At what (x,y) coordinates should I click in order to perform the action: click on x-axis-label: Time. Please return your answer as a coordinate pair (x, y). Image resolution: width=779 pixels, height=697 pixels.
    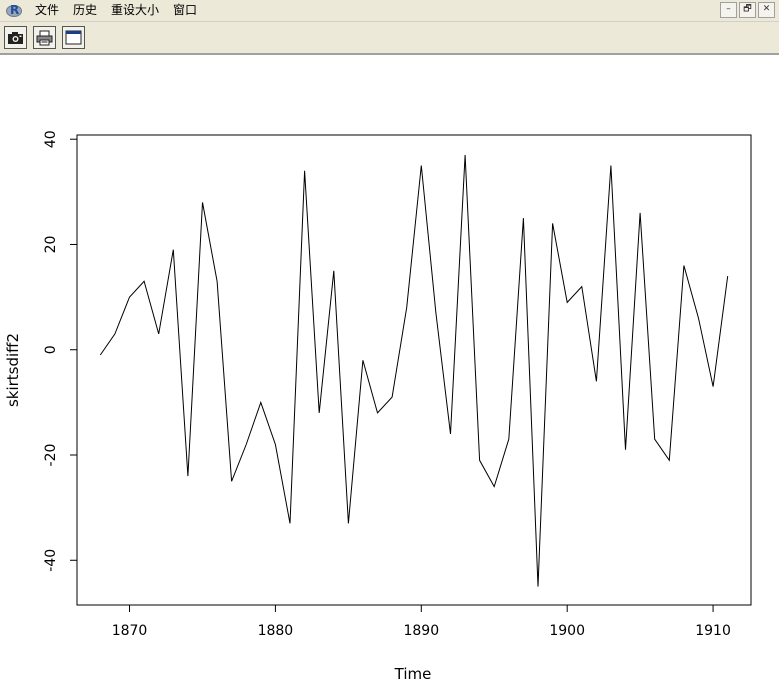
    Looking at the image, I should click on (413, 674).